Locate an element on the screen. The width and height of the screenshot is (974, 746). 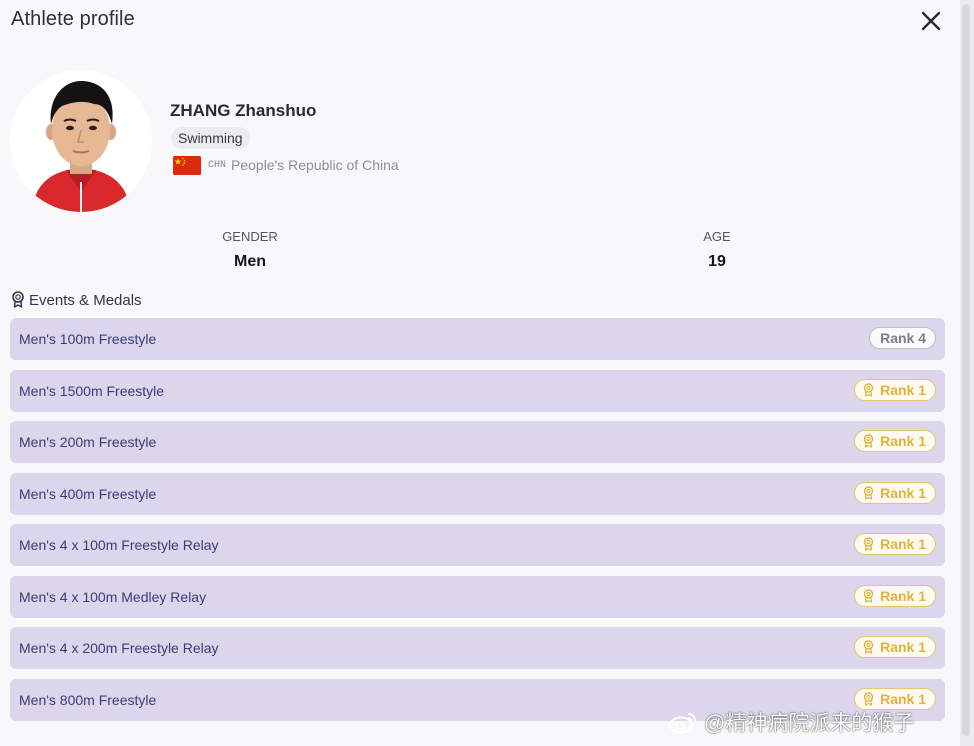
watermark: @精神病院派来的猴子 is located at coordinates (791, 722).